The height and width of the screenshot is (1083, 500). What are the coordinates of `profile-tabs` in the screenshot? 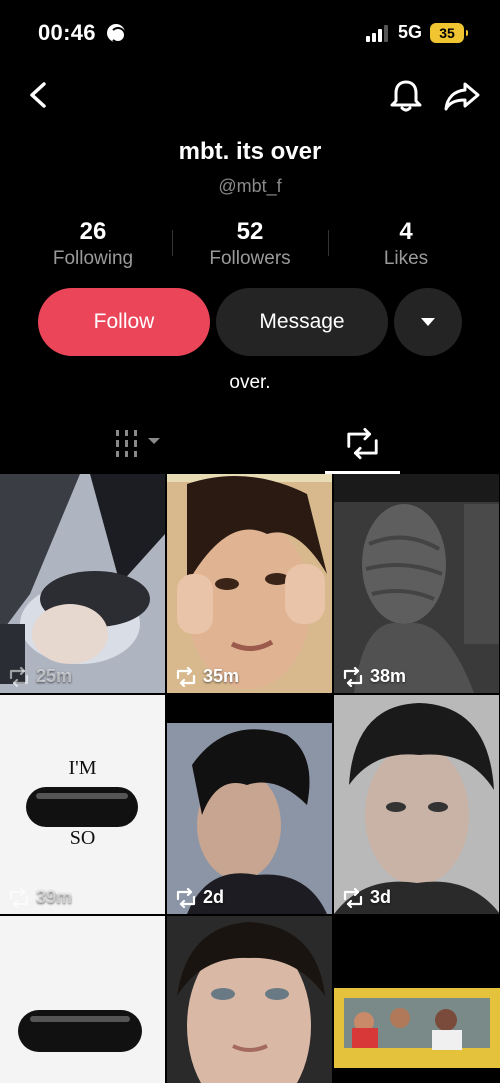 It's located at (250, 446).